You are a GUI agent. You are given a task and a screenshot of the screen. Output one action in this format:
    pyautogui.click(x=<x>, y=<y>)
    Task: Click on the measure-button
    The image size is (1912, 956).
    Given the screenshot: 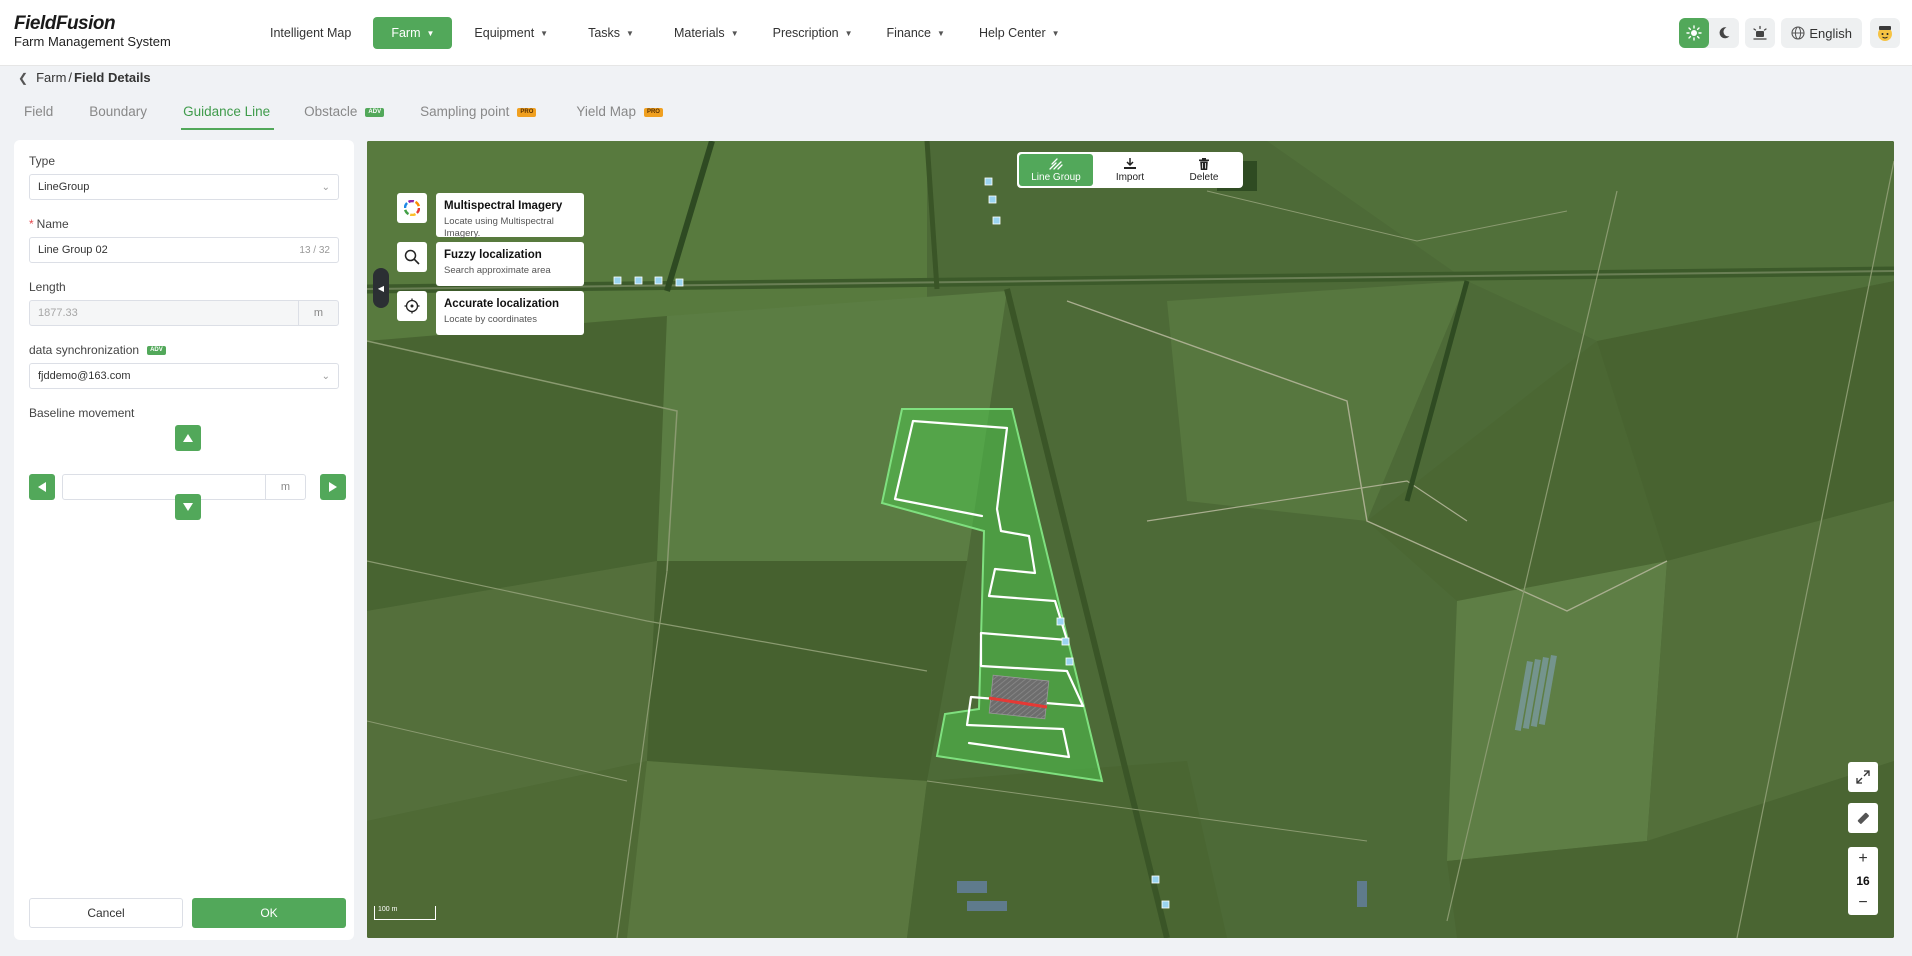 What is the action you would take?
    pyautogui.click(x=1863, y=818)
    